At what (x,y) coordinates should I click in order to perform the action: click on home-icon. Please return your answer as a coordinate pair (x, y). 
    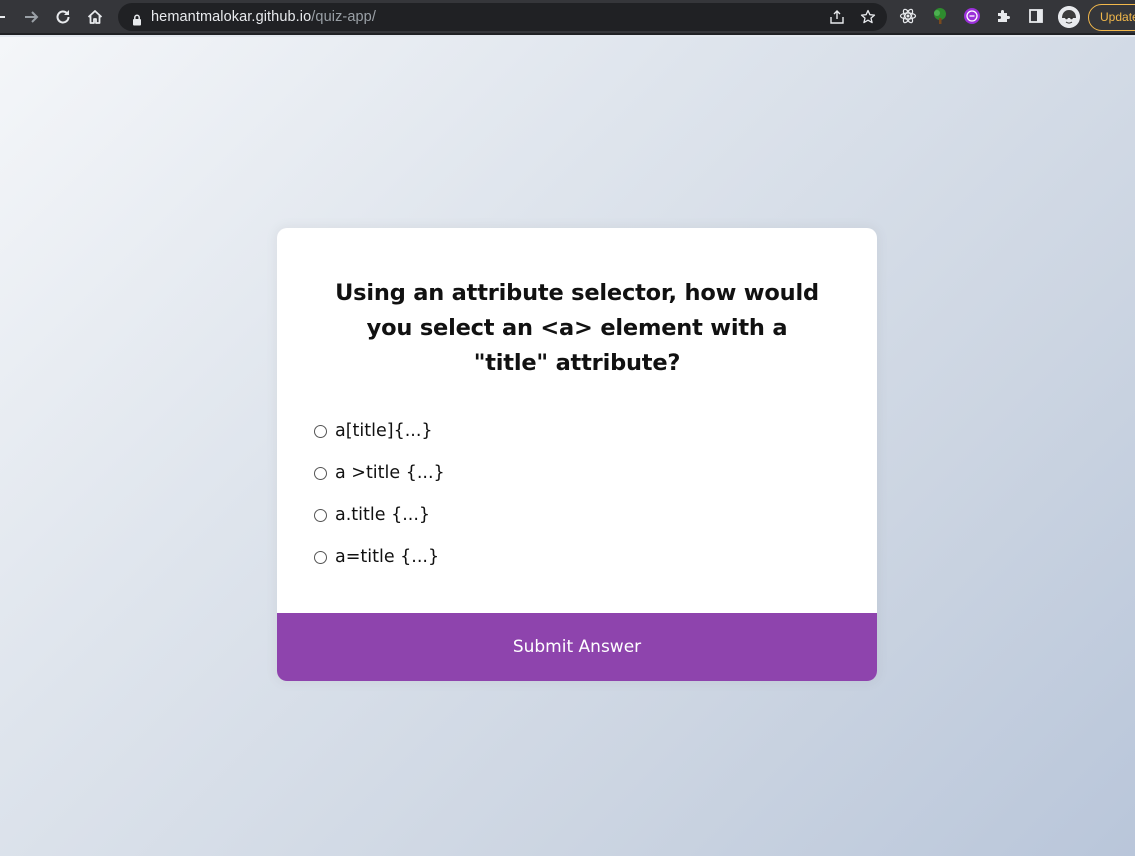
    Looking at the image, I should click on (95, 17).